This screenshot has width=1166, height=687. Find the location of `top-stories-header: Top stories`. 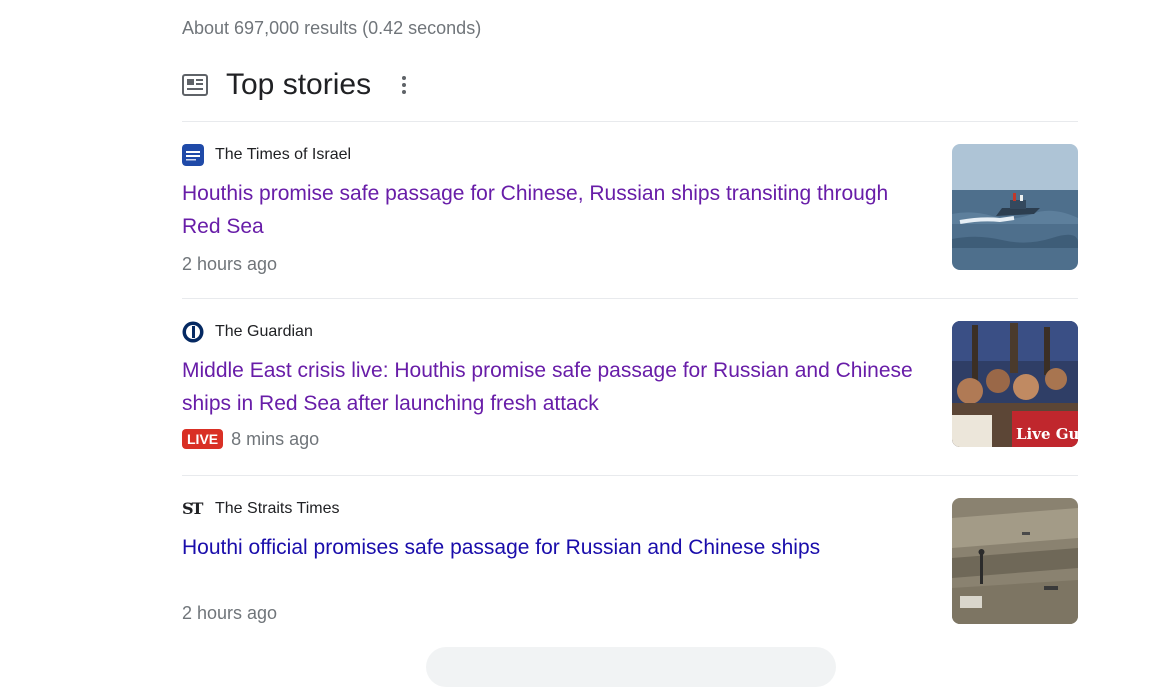

top-stories-header: Top stories is located at coordinates (392, 86).